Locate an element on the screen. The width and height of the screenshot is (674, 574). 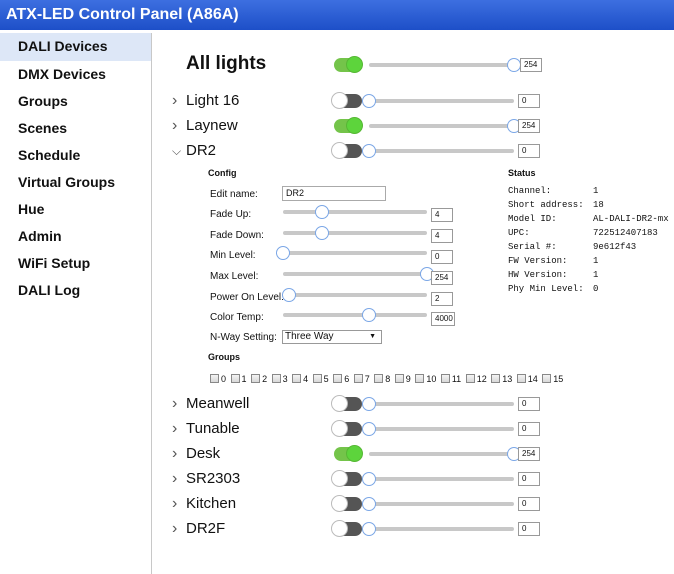
chevron-down-icon: ⌵ is located at coordinates (179, 151).